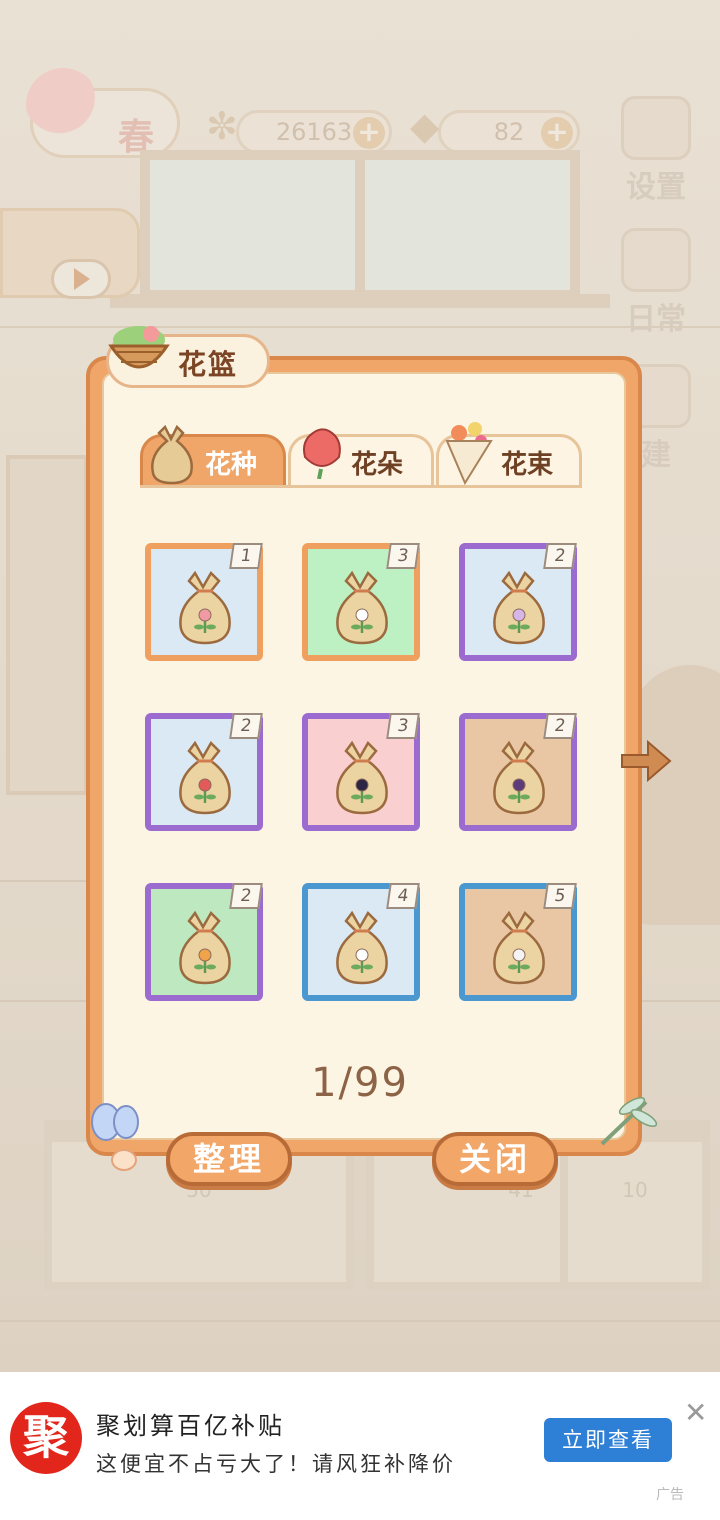 The height and width of the screenshot is (1520, 720). What do you see at coordinates (322, 453) in the screenshot?
I see `rose-icon` at bounding box center [322, 453].